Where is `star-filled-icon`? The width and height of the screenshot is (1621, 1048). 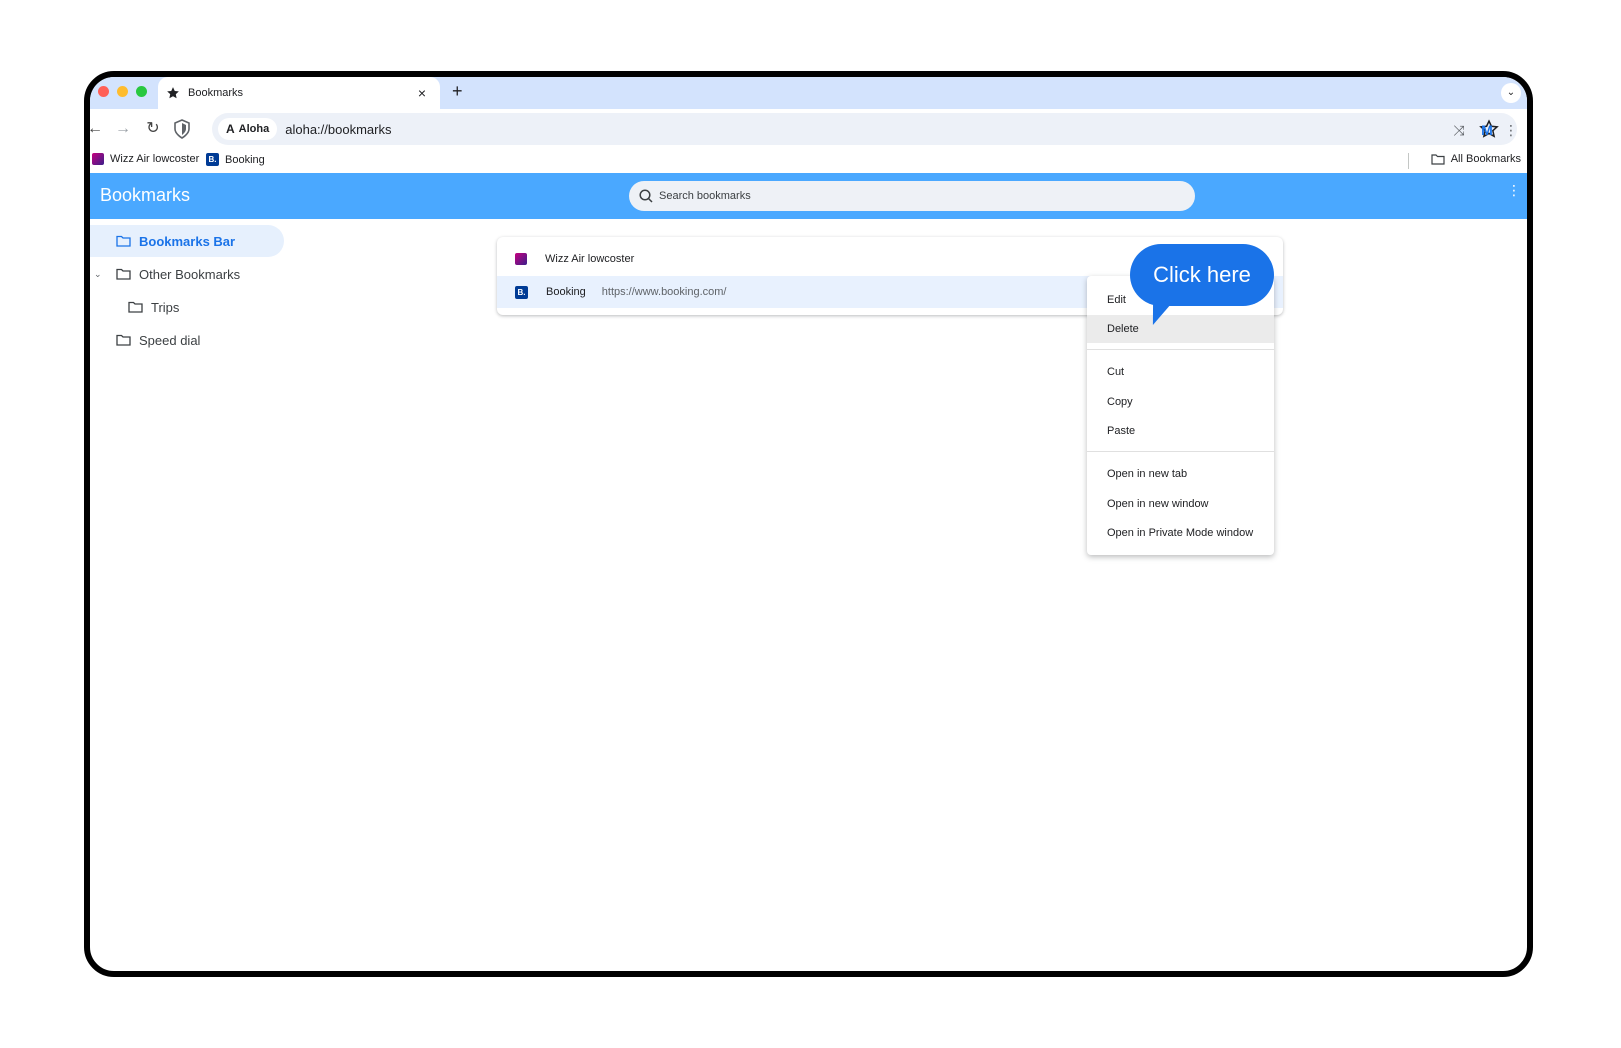
star-filled-icon is located at coordinates (173, 93).